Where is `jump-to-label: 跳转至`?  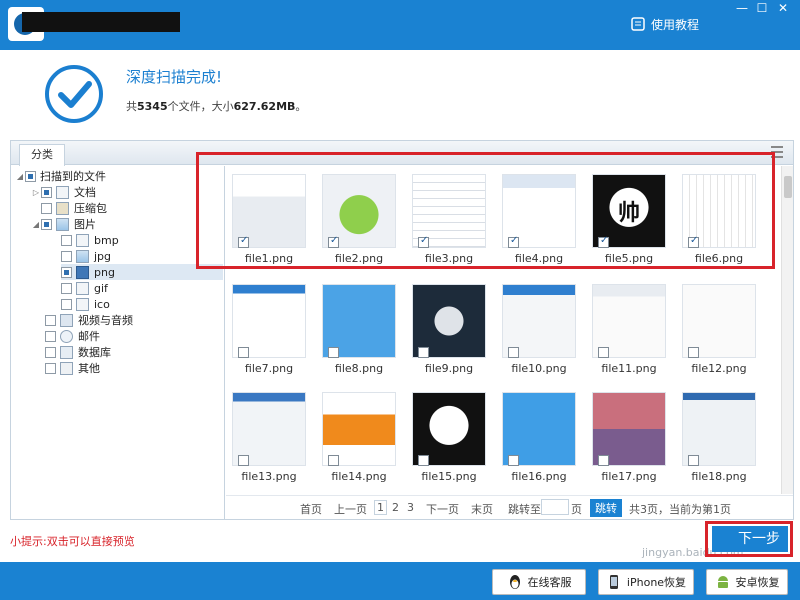
jump-to-label: 跳转至 is located at coordinates (524, 509).